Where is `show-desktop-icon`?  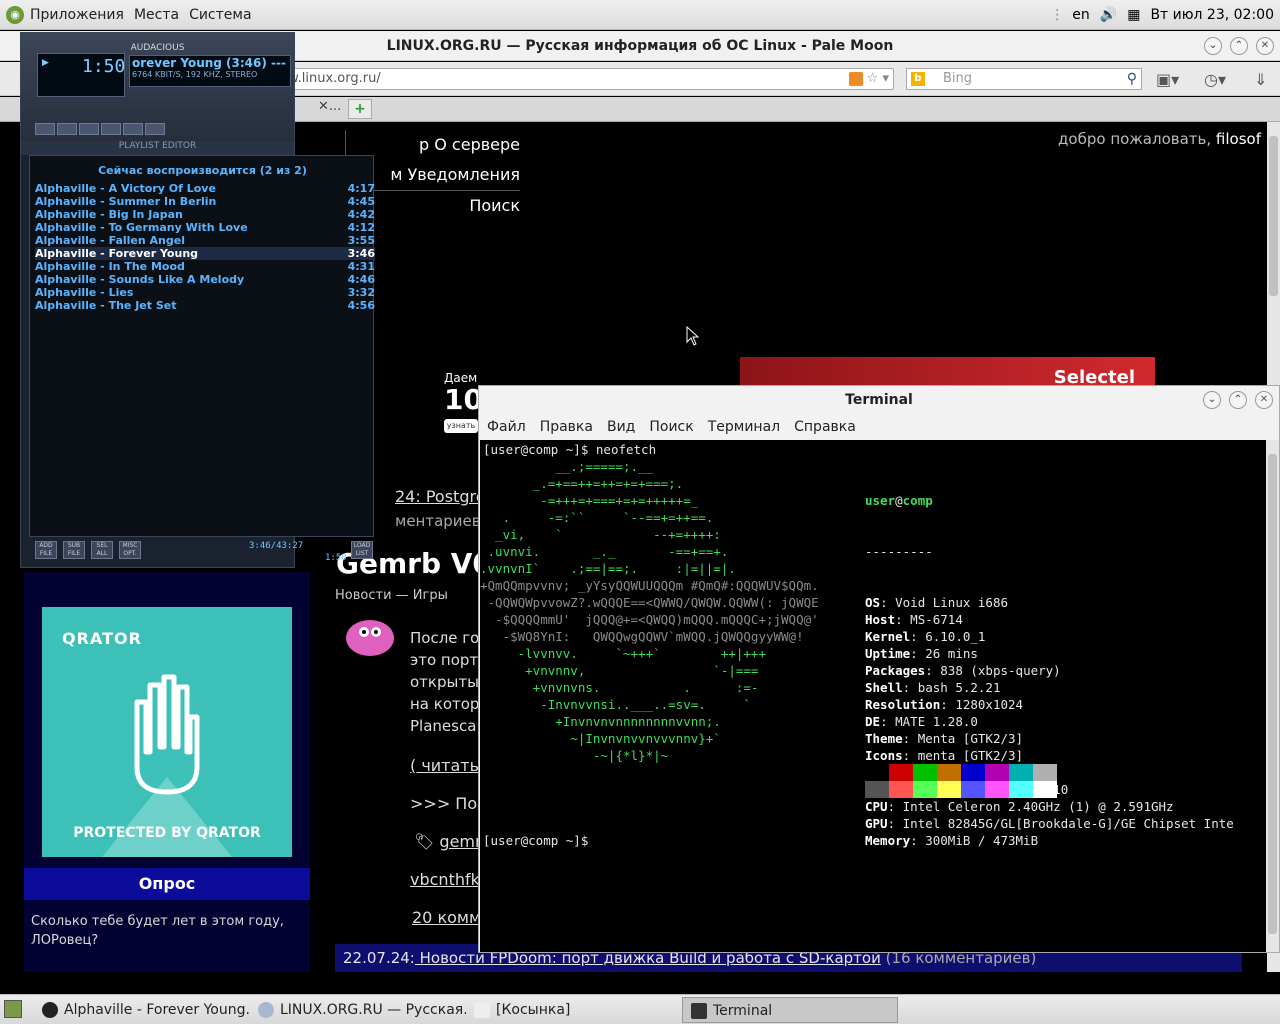
show-desktop-icon is located at coordinates (13, 1009).